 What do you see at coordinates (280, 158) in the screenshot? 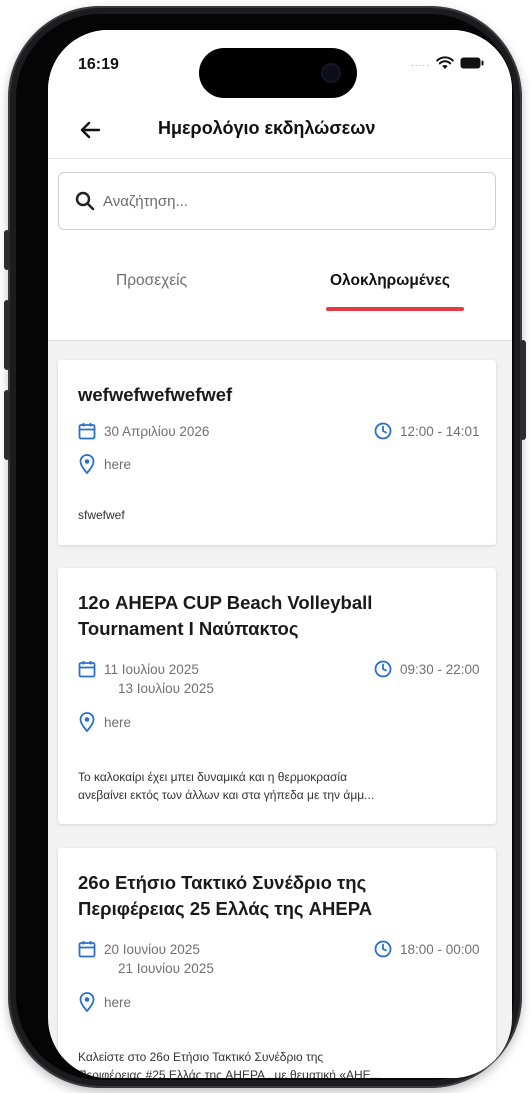
I see `header-divider` at bounding box center [280, 158].